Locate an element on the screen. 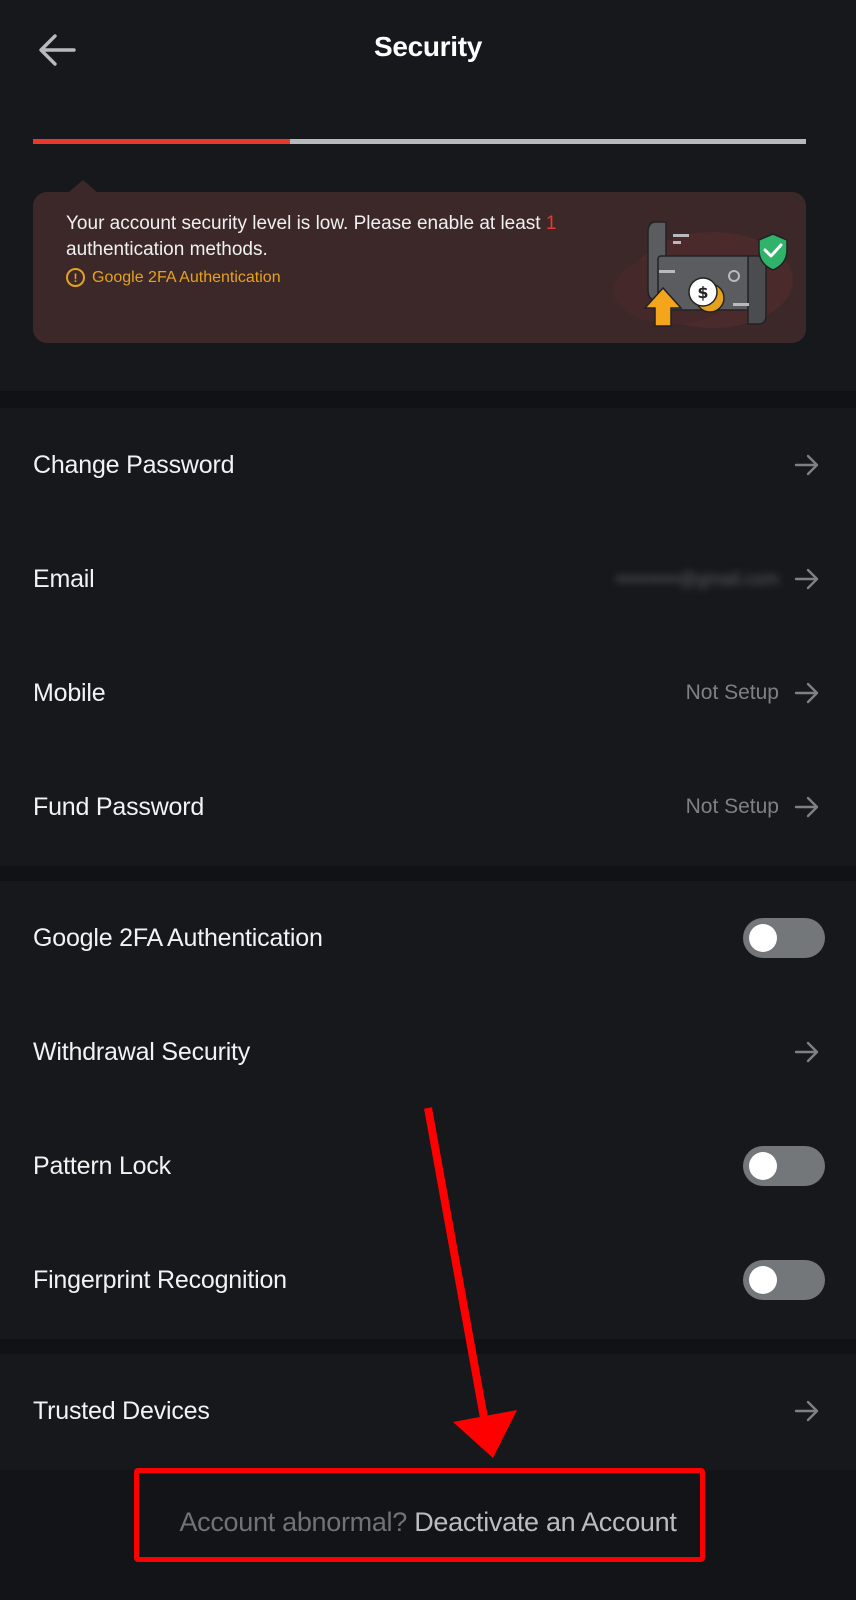 This screenshot has width=856, height=1600. pattern-lock-row: Pattern Lock is located at coordinates (428, 1166).